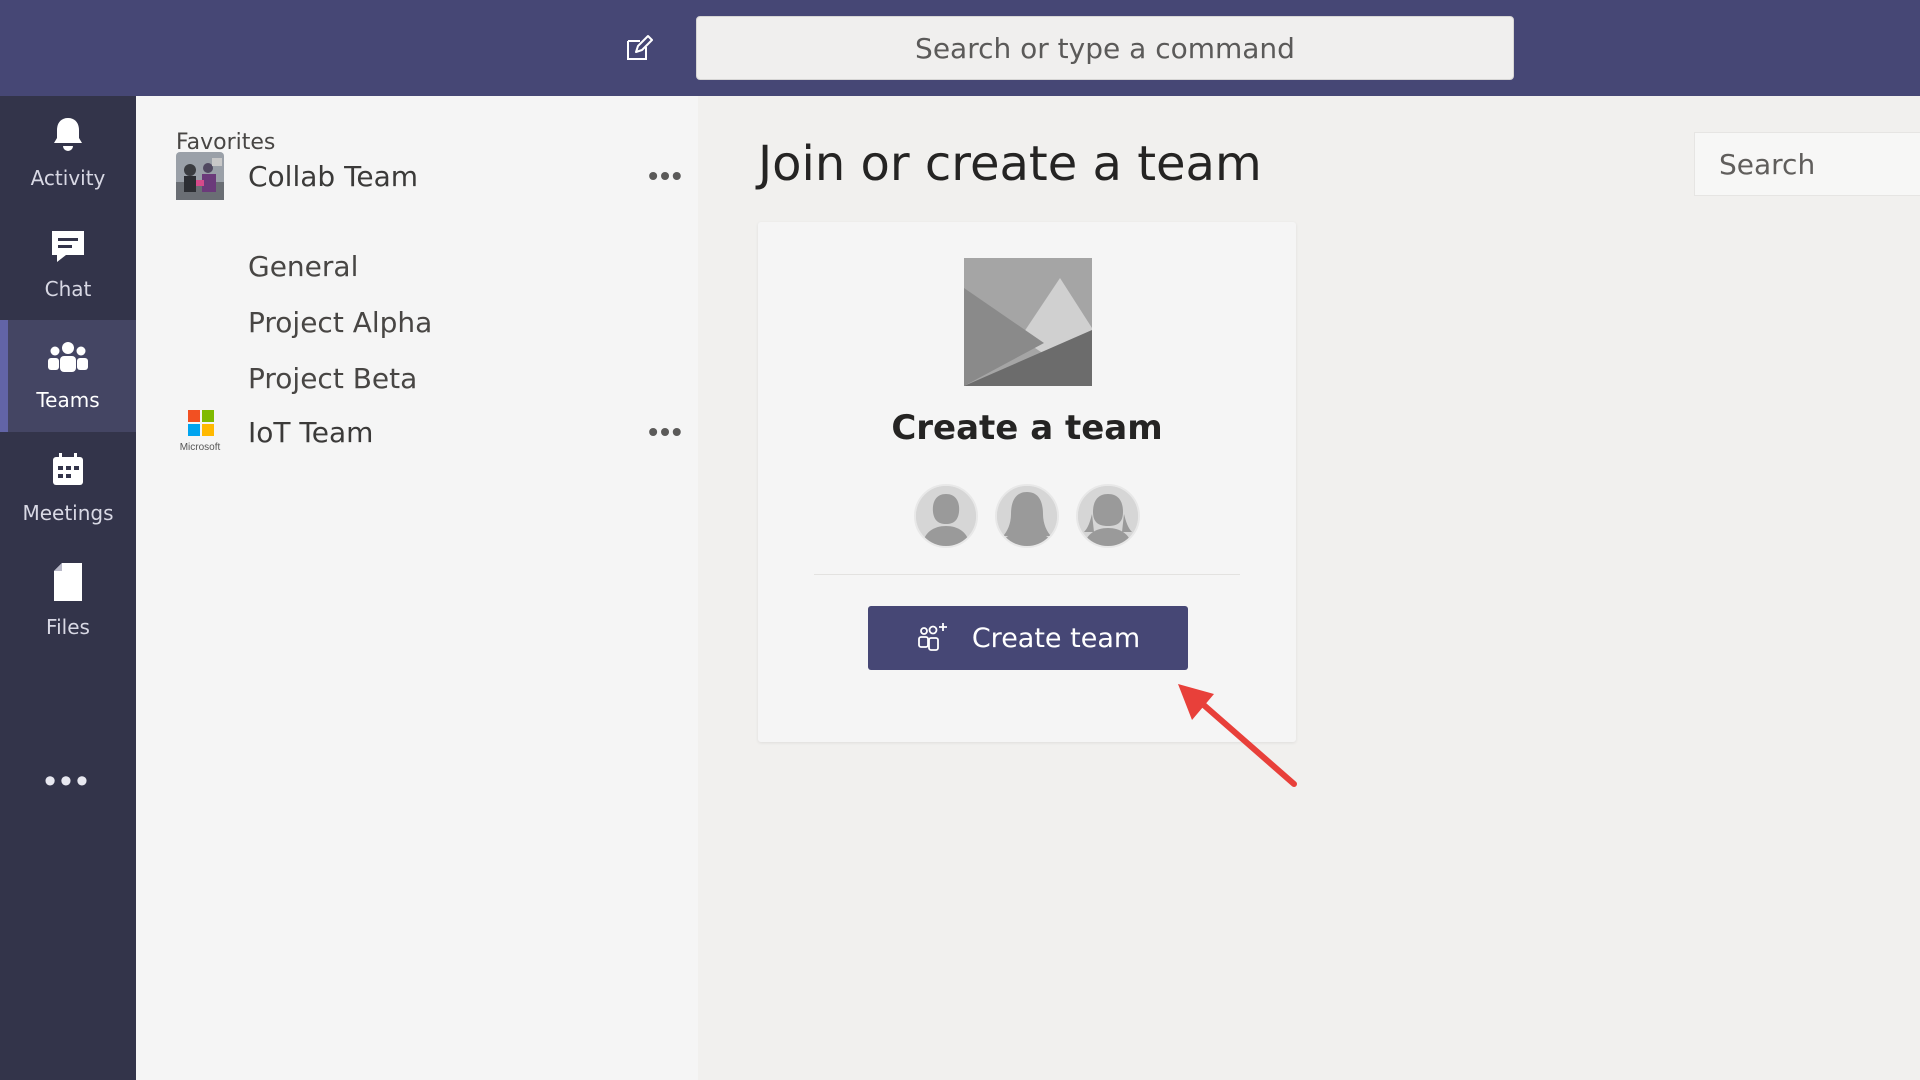 This screenshot has height=1080, width=1920. I want to click on create-team-button: Create team, so click(1028, 638).